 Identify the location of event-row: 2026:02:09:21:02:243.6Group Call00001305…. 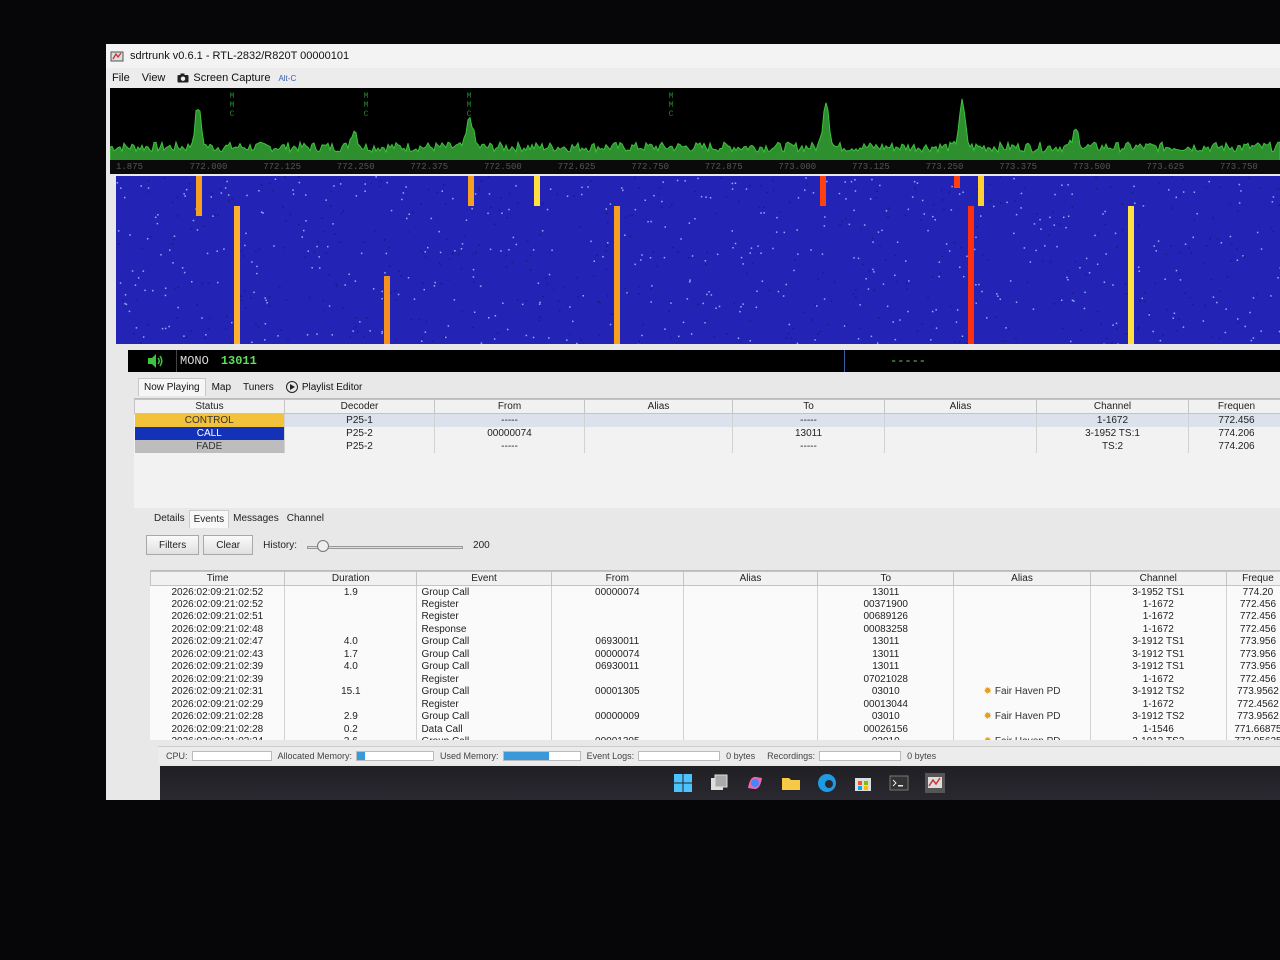
(715, 737).